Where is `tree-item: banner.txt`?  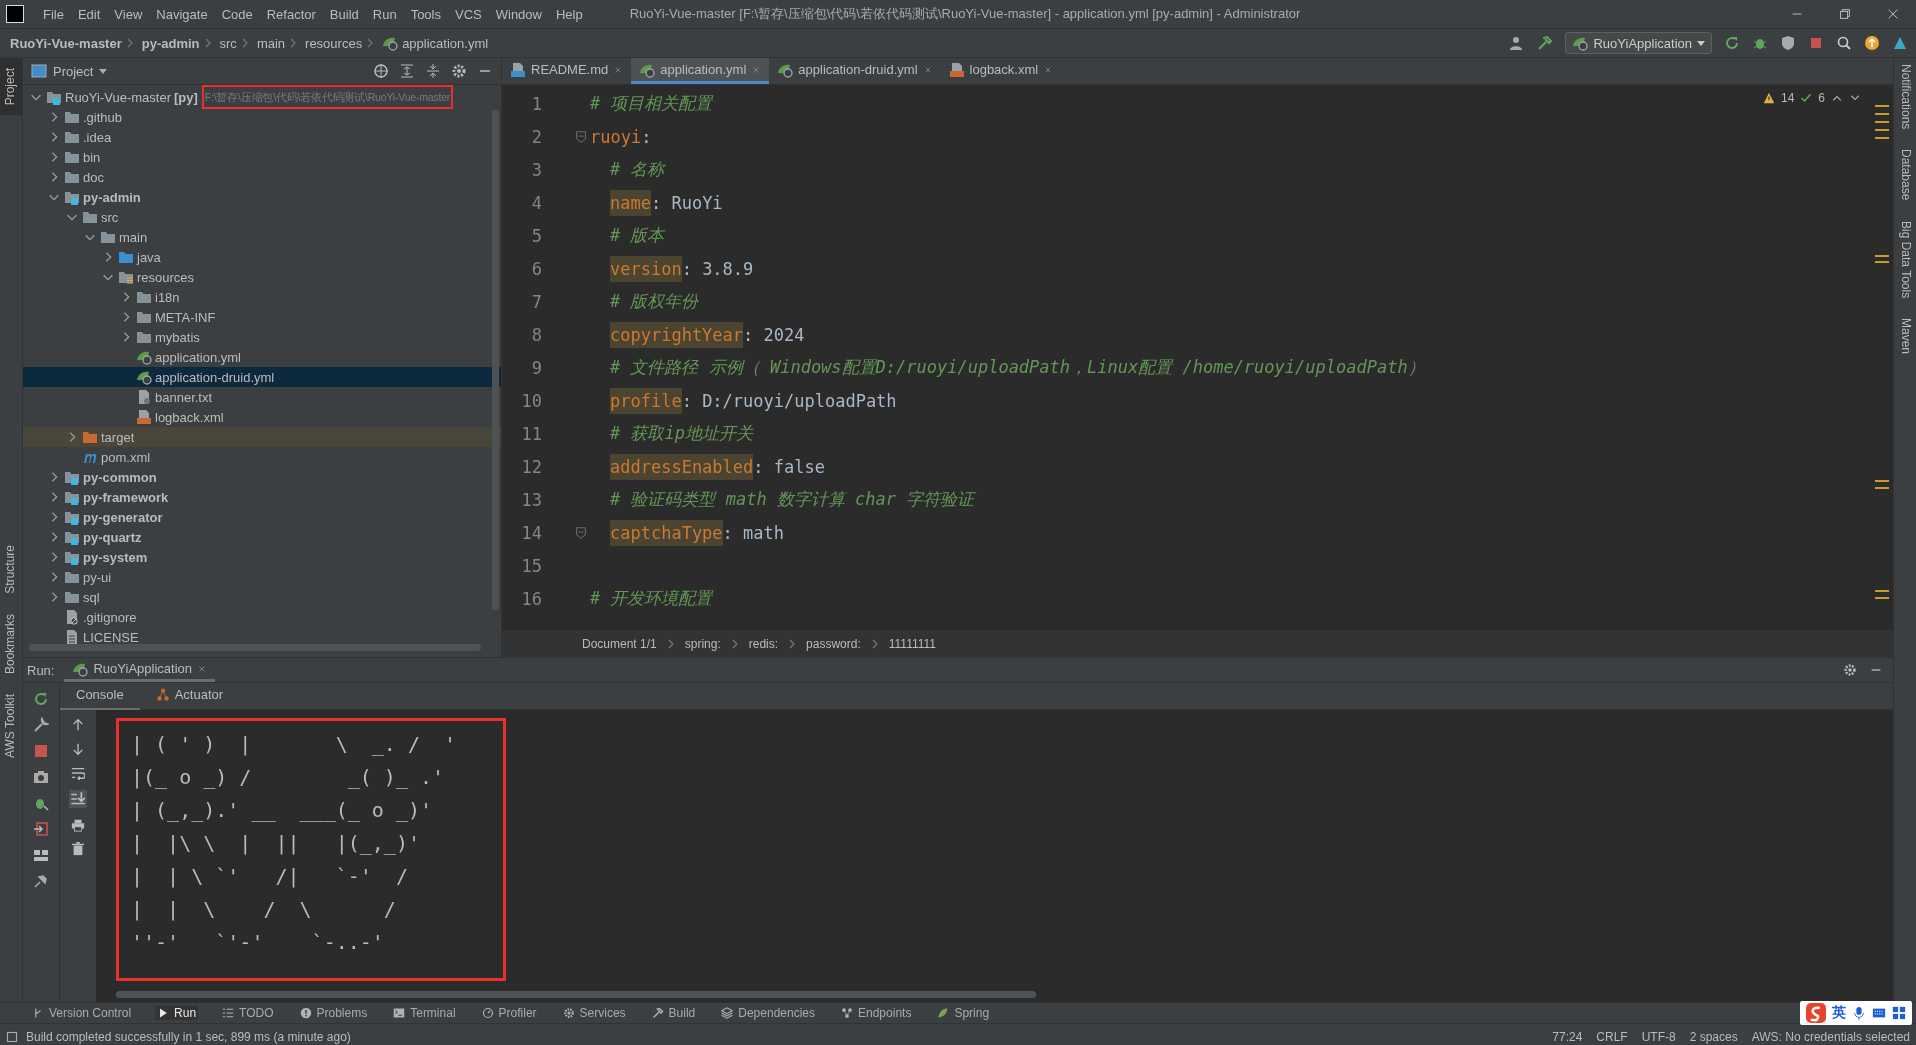
tree-item: banner.txt is located at coordinates (262, 397).